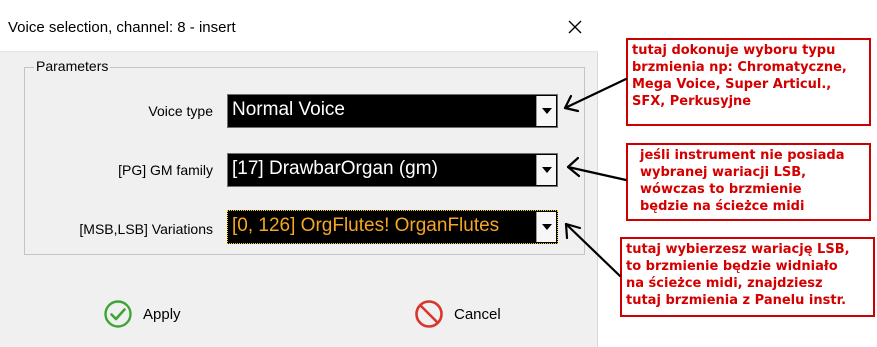 Image resolution: width=877 pixels, height=347 pixels. What do you see at coordinates (573, 167) in the screenshot?
I see `arrow-head` at bounding box center [573, 167].